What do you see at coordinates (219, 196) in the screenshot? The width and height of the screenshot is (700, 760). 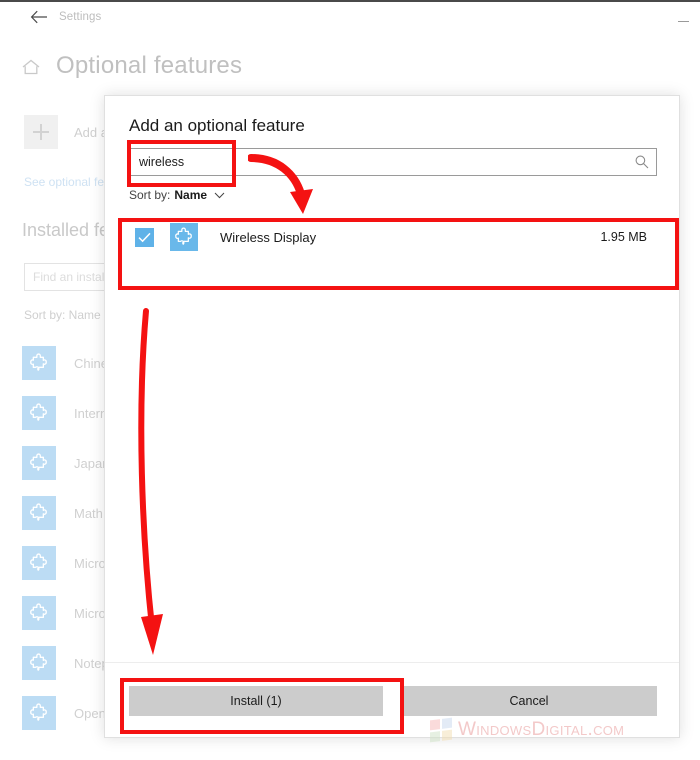 I see `chevron-down-icon` at bounding box center [219, 196].